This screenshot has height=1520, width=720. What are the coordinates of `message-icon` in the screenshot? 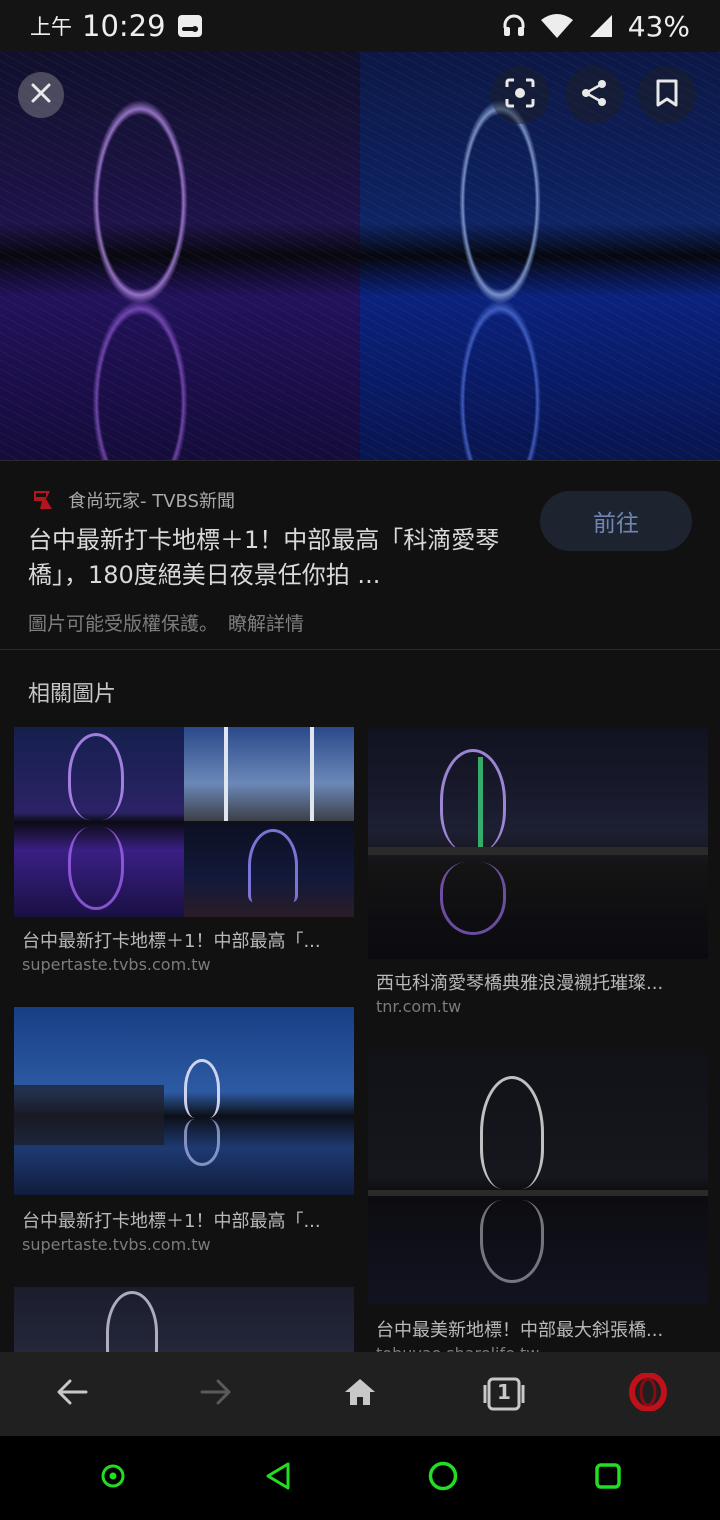 It's located at (190, 26).